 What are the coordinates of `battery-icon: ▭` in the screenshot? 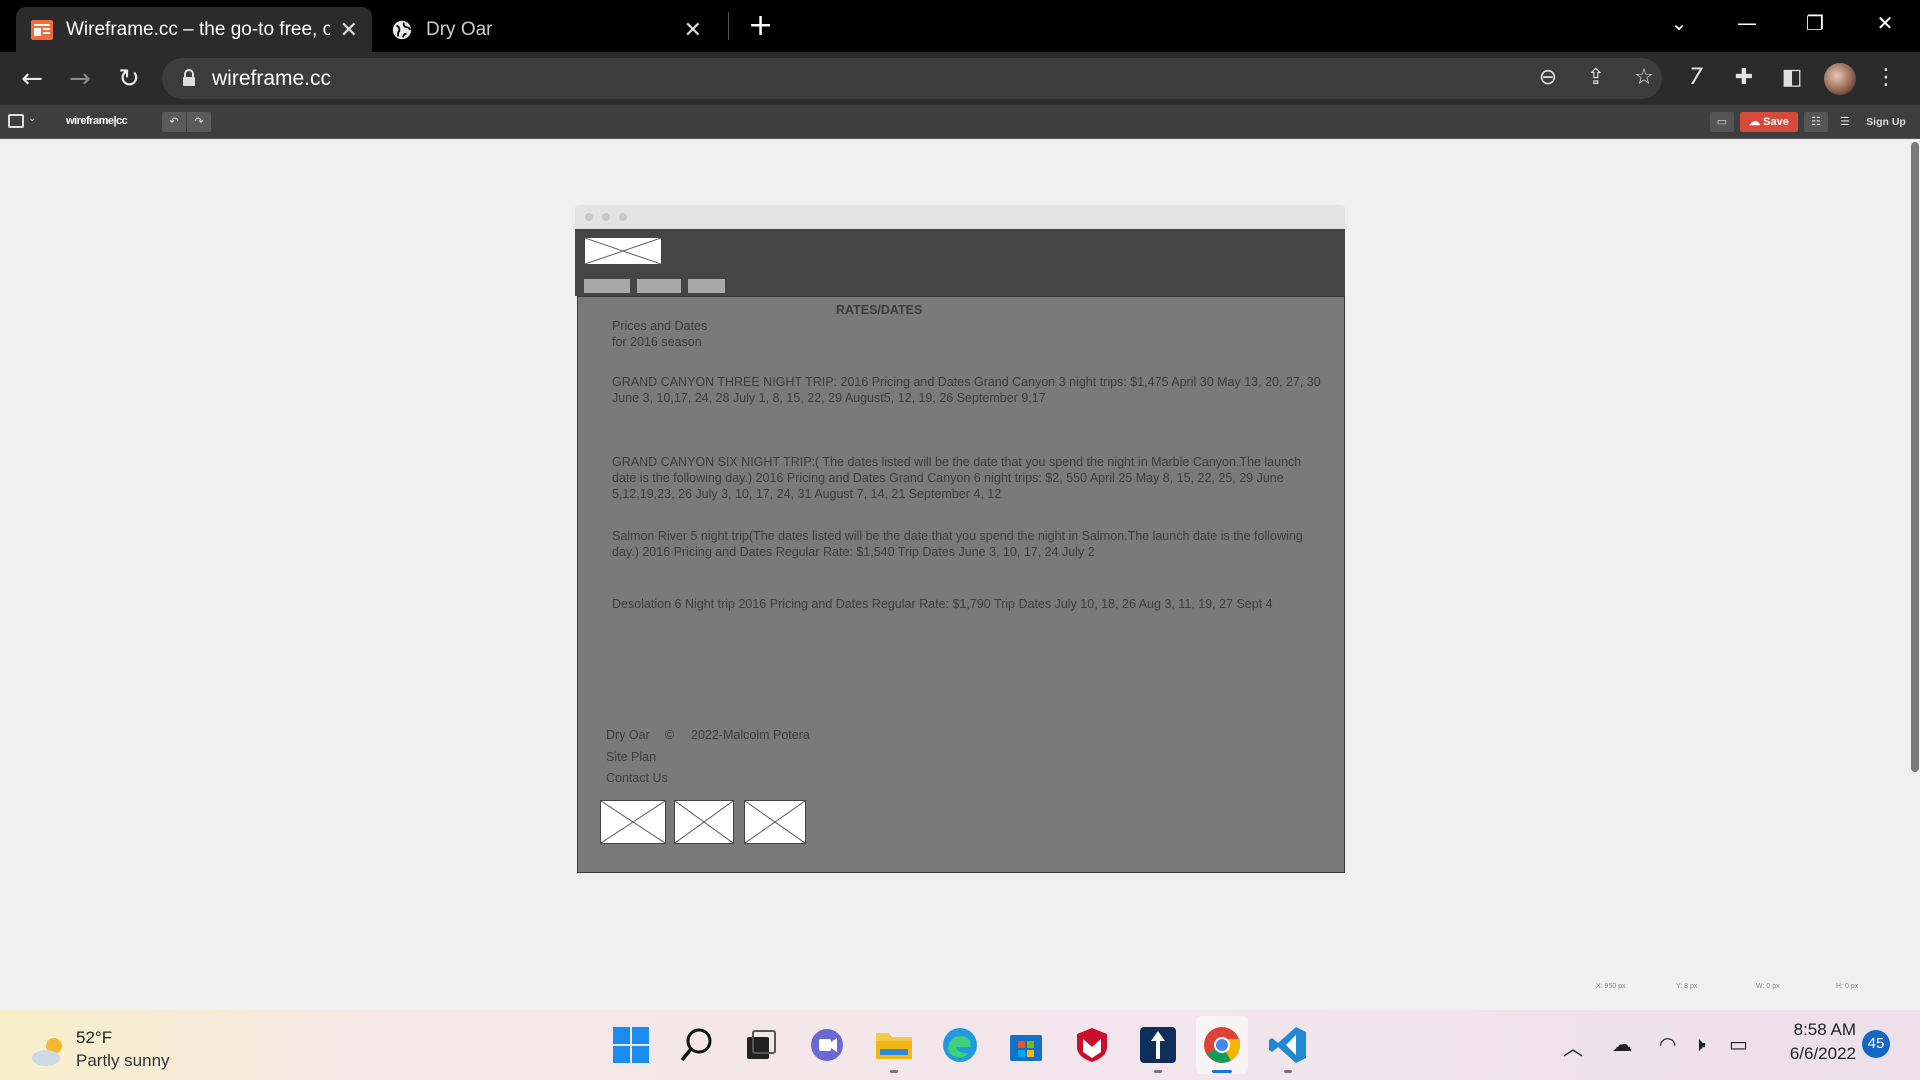 It's located at (1738, 1044).